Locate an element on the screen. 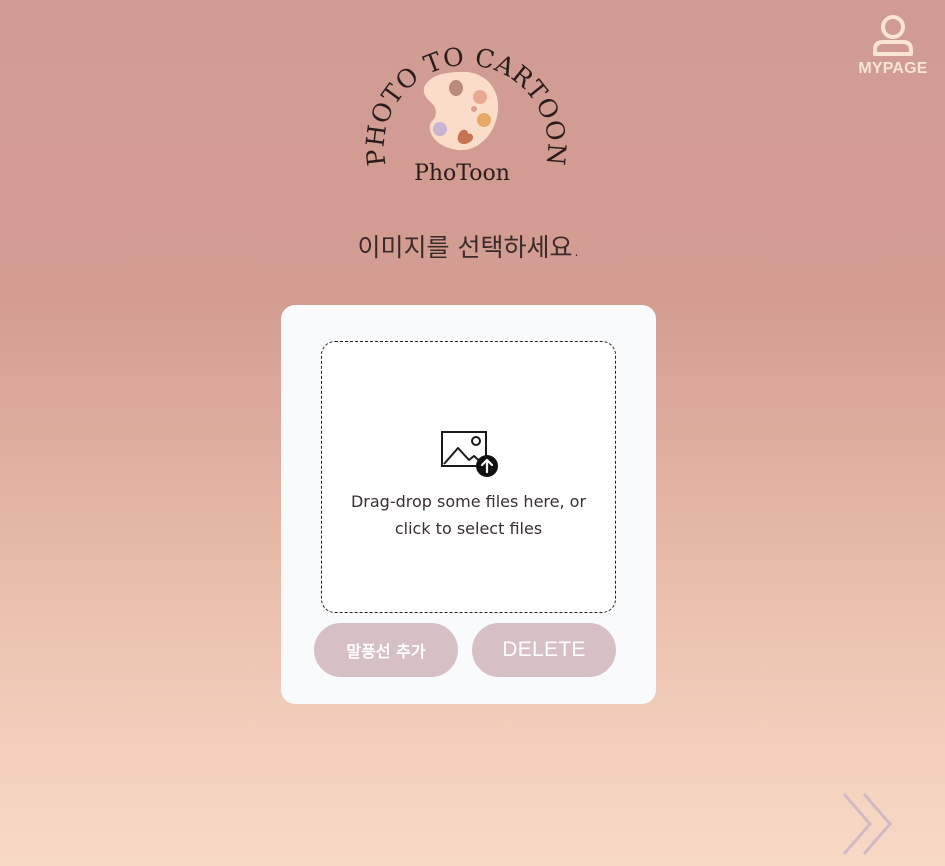 This screenshot has height=866, width=945. image-upload-icon is located at coordinates (470, 457).